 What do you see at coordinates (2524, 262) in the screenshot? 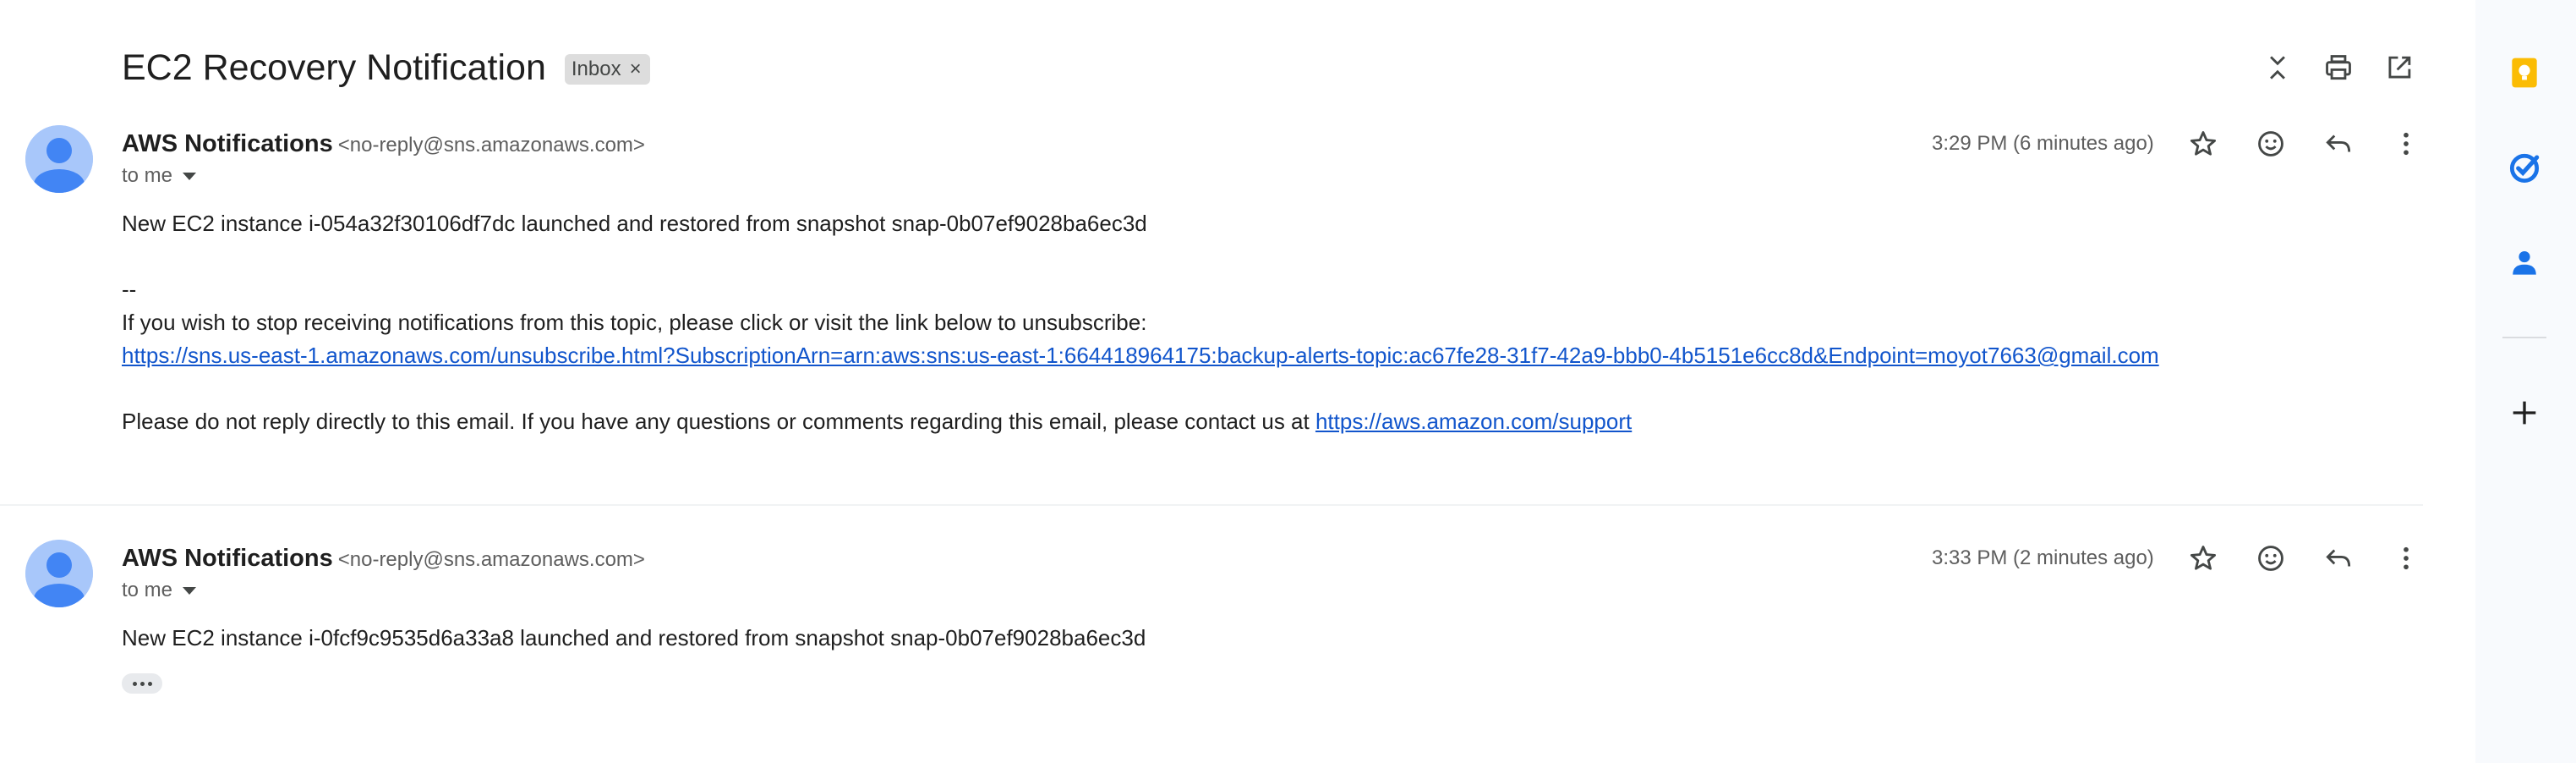
I see `contacts-icon` at bounding box center [2524, 262].